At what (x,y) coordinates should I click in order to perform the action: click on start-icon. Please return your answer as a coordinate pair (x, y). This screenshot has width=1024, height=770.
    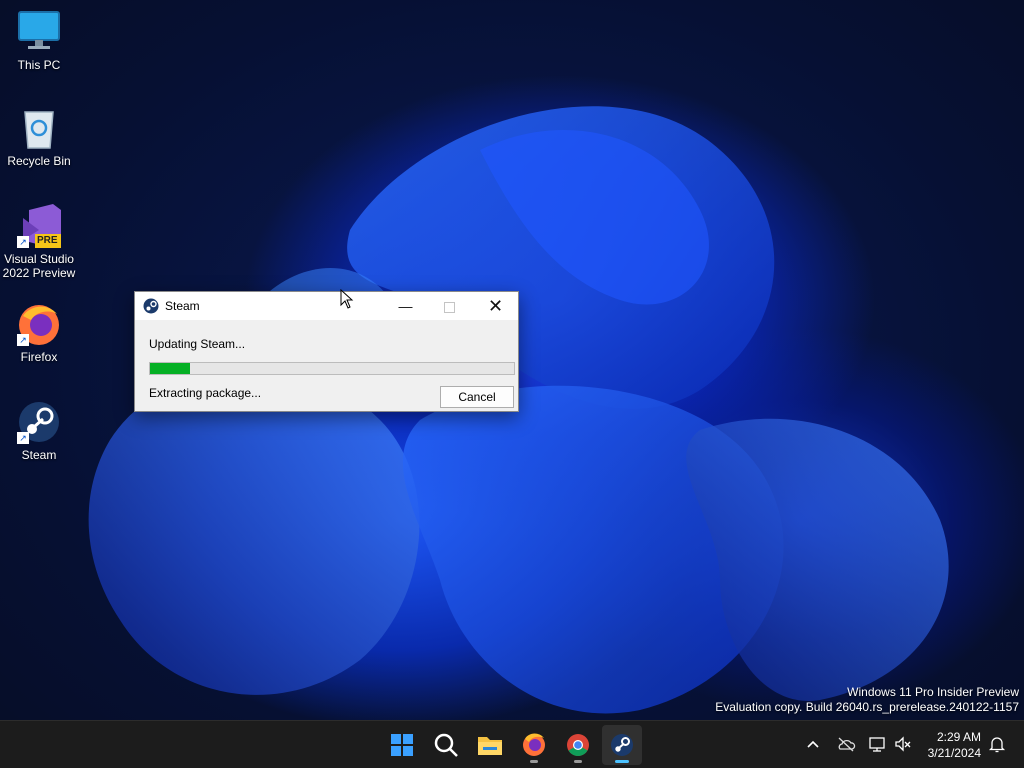
    Looking at the image, I should click on (402, 745).